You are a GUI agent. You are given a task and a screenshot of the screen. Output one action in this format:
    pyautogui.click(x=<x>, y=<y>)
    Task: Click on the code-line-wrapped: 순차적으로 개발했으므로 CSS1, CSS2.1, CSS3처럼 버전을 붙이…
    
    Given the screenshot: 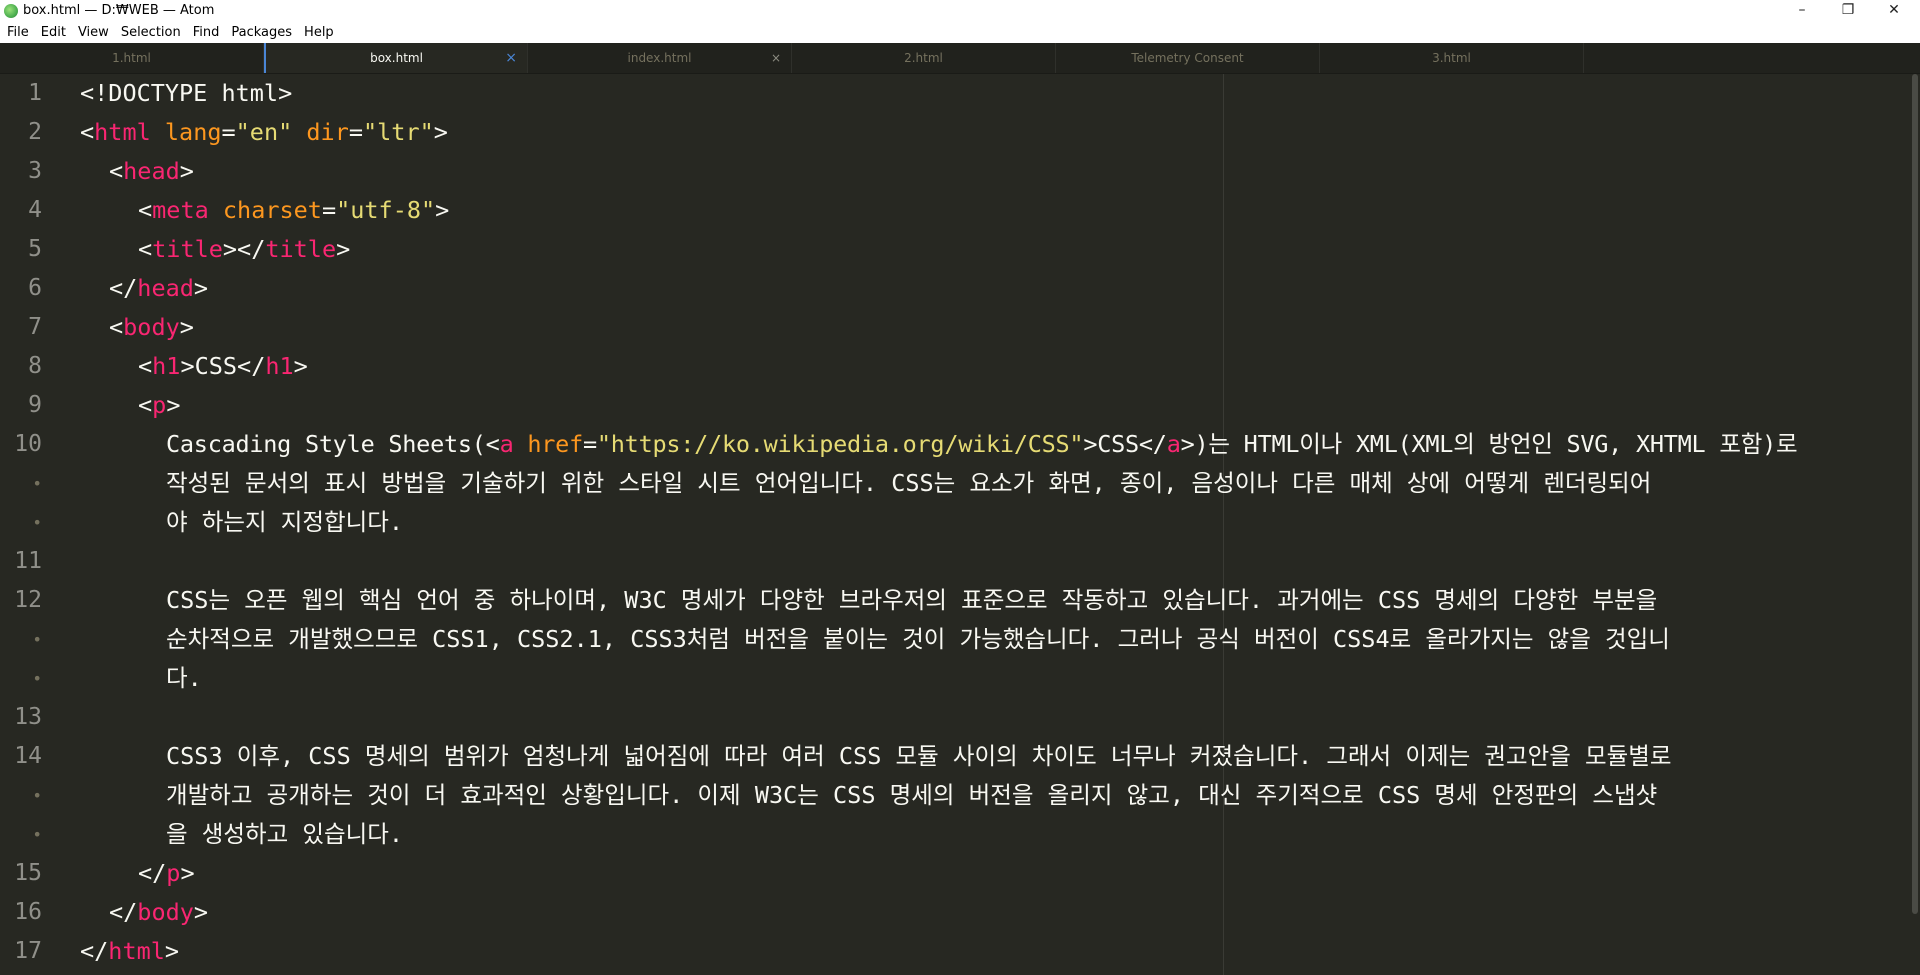 What is the action you would take?
    pyautogui.click(x=918, y=639)
    